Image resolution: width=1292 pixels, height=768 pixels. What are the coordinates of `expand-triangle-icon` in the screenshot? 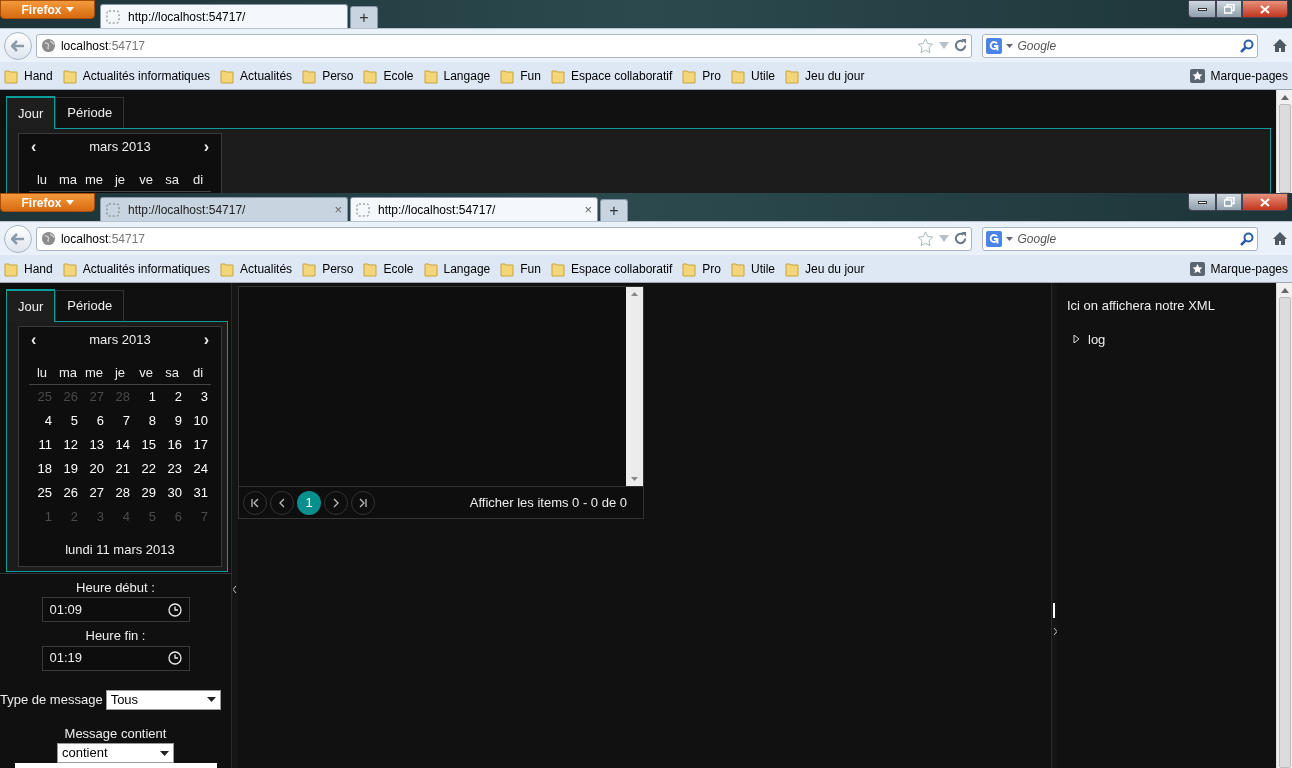 It's located at (1076, 339).